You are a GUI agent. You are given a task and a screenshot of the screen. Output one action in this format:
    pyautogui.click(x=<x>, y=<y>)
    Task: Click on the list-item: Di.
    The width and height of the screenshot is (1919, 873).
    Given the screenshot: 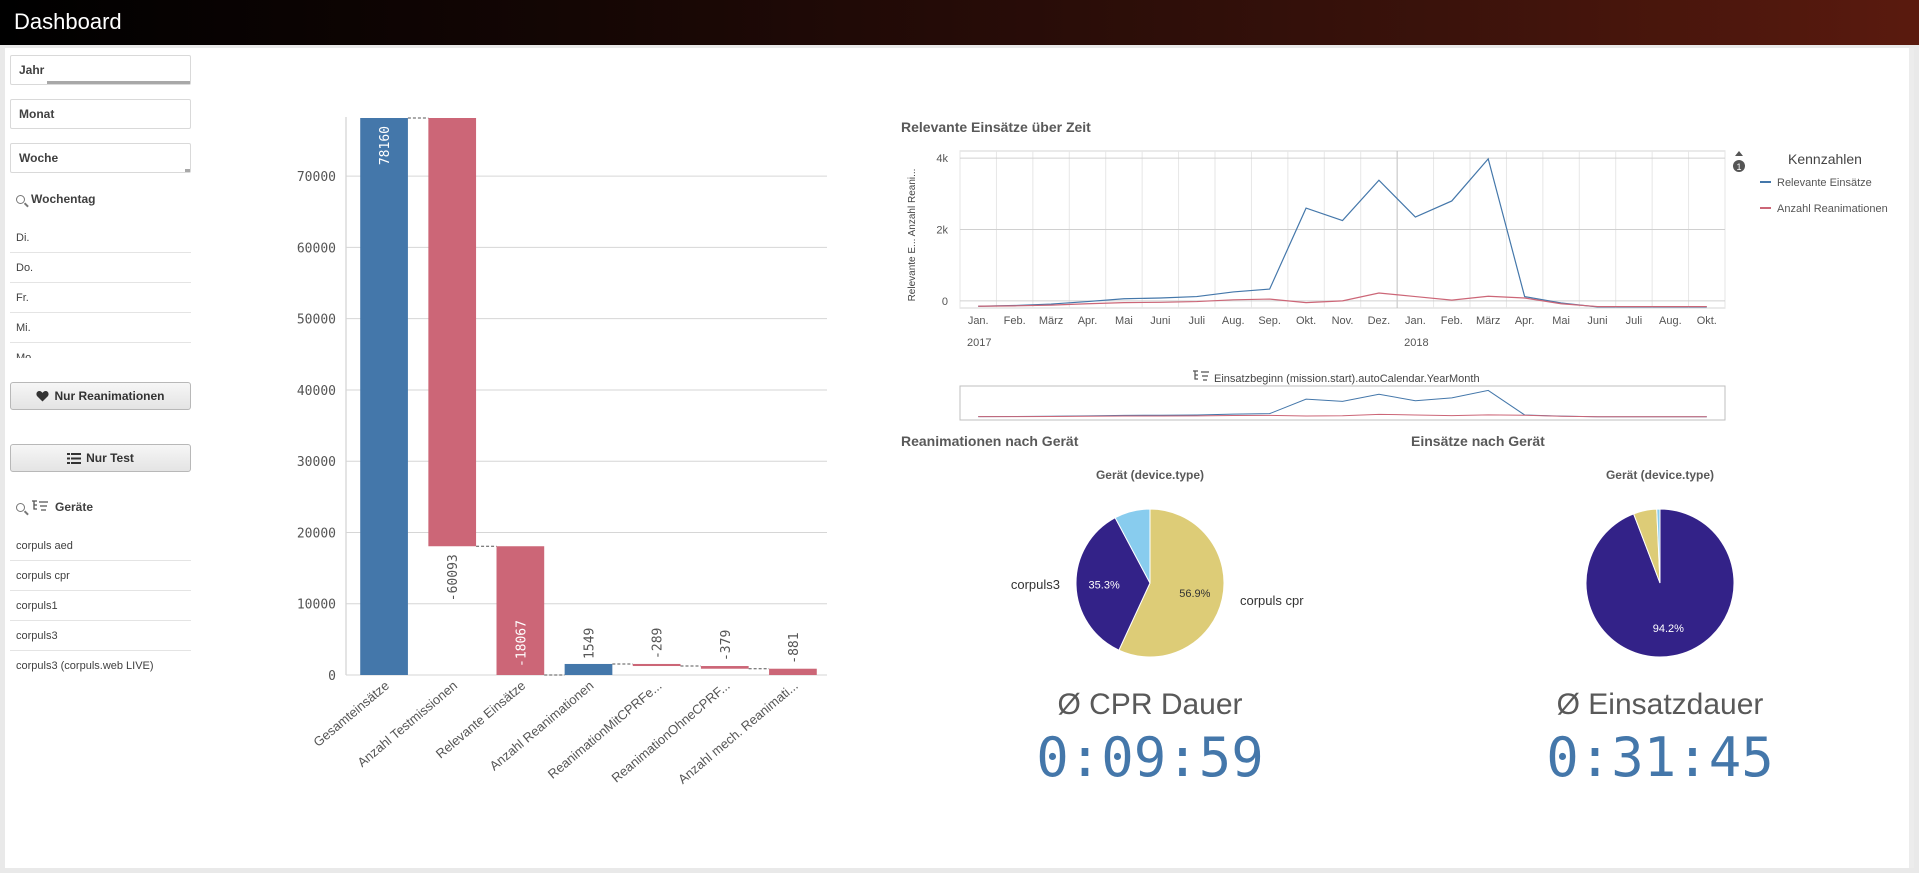 What is the action you would take?
    pyautogui.click(x=100, y=238)
    